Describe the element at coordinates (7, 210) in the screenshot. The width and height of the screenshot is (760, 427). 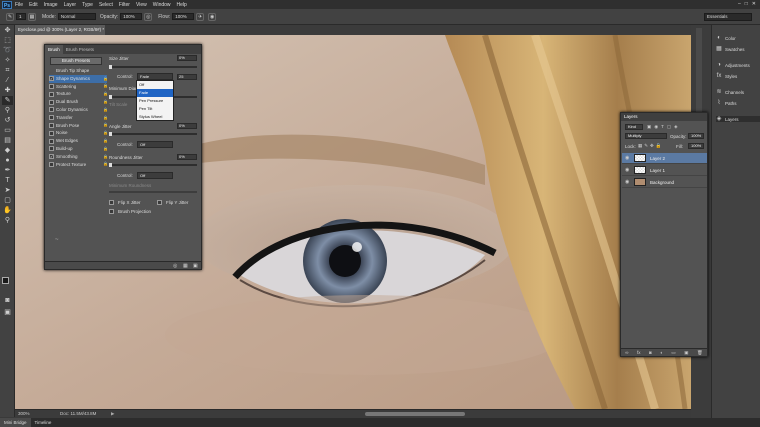
I see `hand-tool-icon: ✋` at that location.